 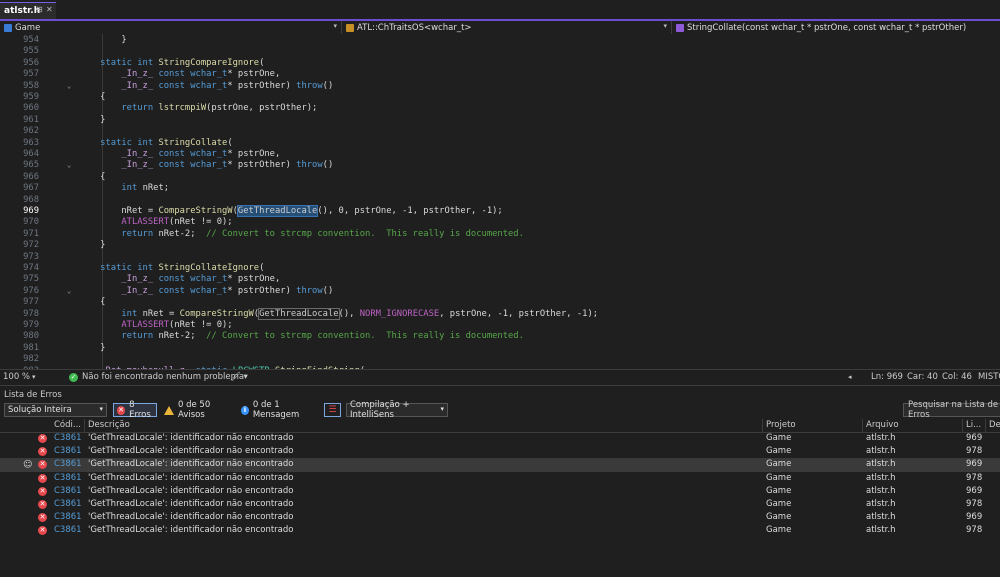 What do you see at coordinates (16, 377) in the screenshot?
I see `zoom-level: 100 %` at bounding box center [16, 377].